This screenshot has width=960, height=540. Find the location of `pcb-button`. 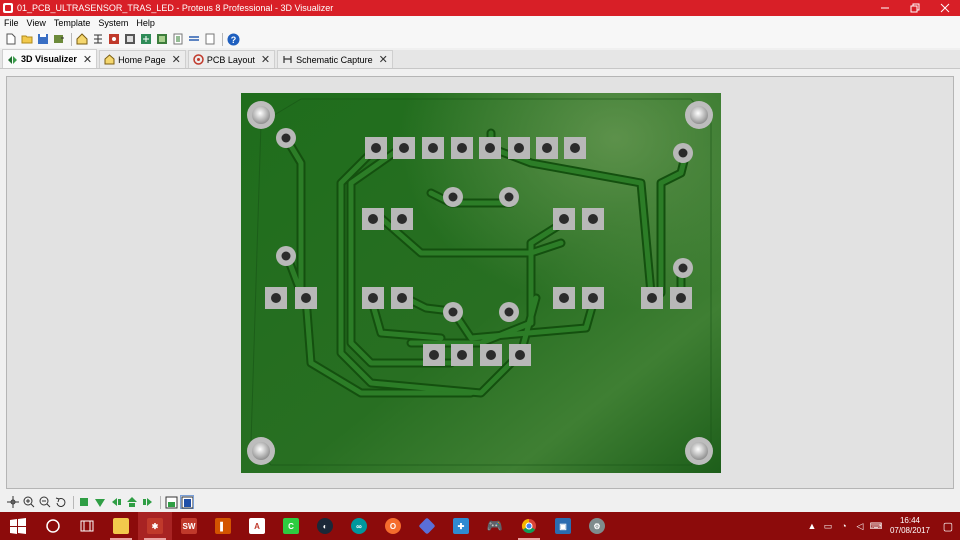

pcb-button is located at coordinates (114, 39).